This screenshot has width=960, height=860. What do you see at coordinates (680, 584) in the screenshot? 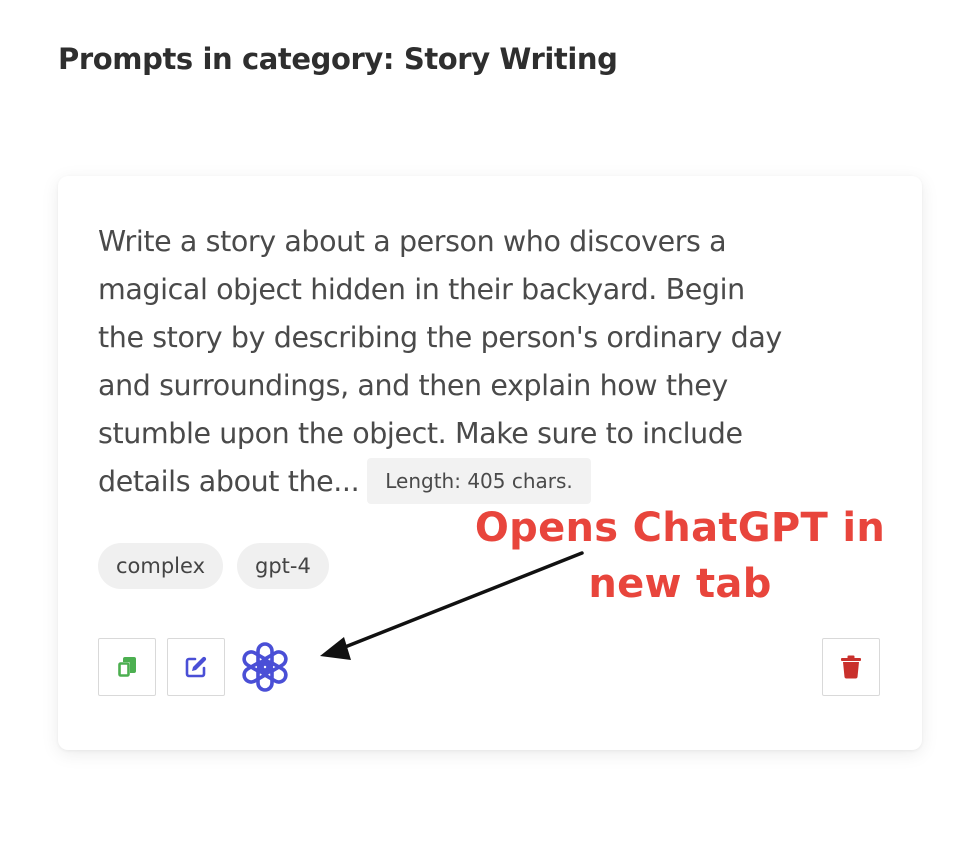
I see `annotation-line: new tab` at bounding box center [680, 584].